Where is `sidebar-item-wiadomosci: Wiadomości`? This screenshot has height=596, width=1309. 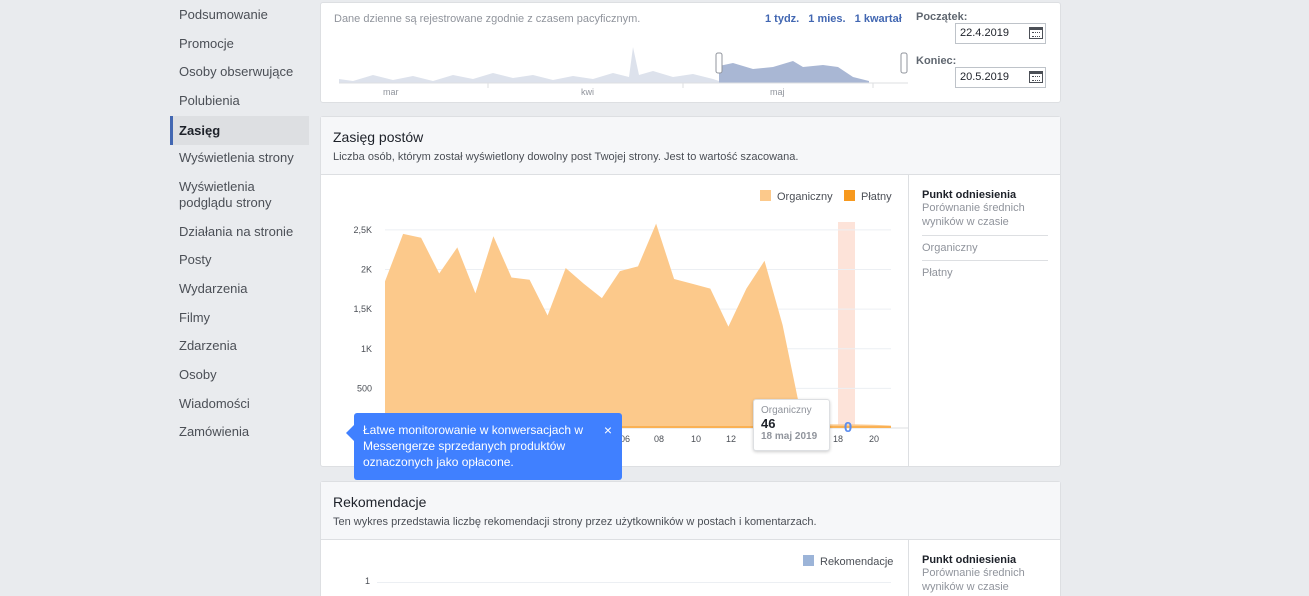
sidebar-item-wiadomosci: Wiadomości is located at coordinates (239, 404).